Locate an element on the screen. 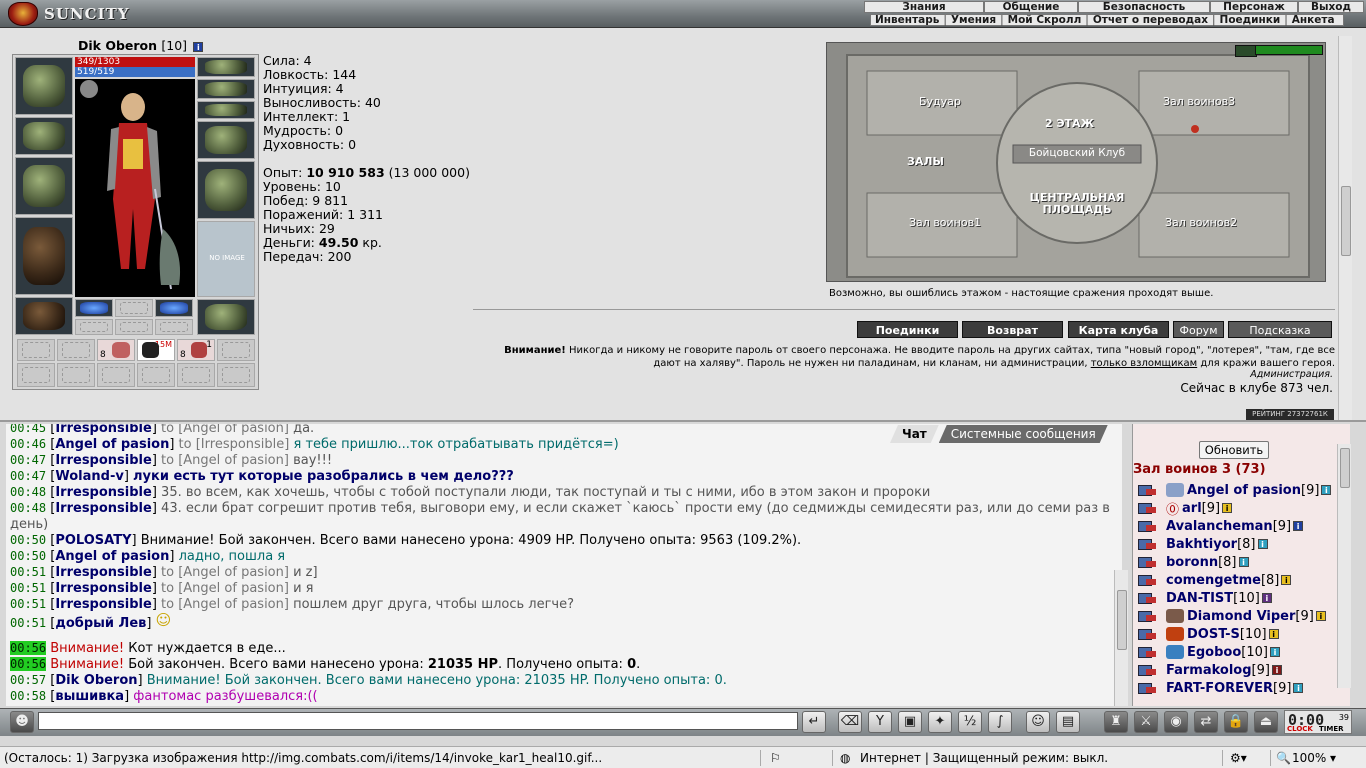  submenu-inventory: Инвентарь is located at coordinates (907, 20).